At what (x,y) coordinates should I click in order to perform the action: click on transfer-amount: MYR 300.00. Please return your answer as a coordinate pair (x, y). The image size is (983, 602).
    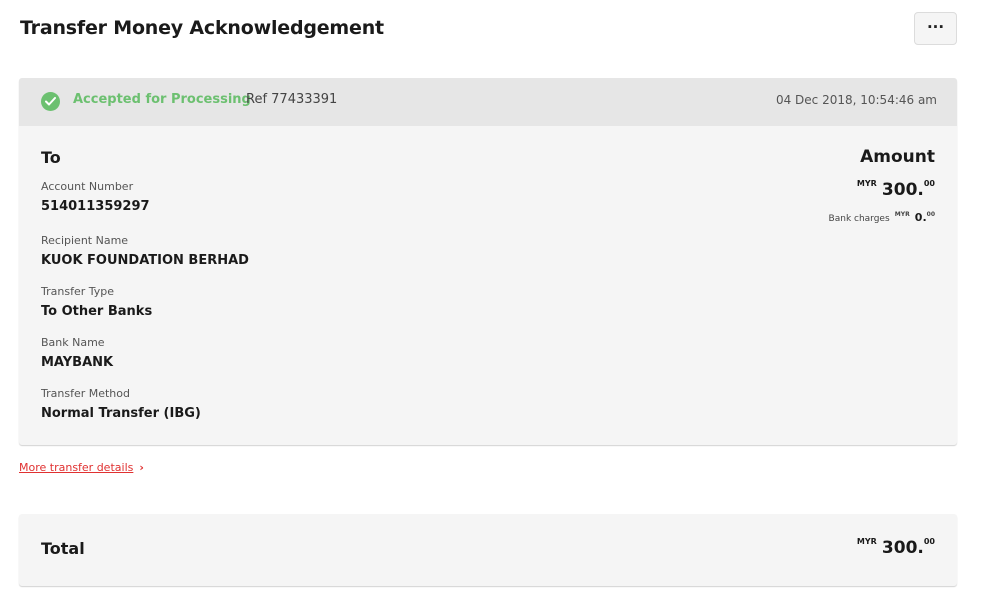
    Looking at the image, I should click on (896, 189).